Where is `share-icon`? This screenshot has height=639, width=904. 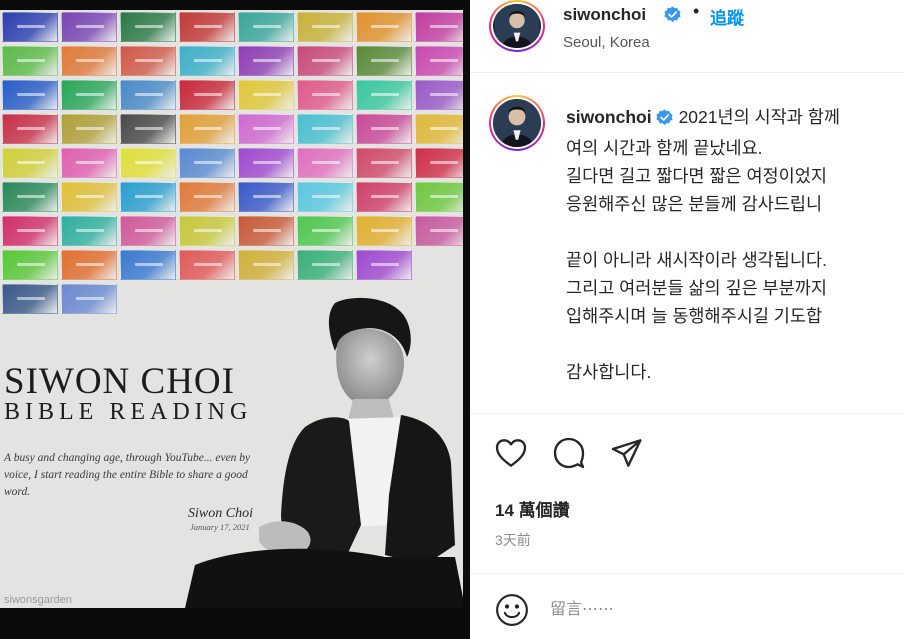 share-icon is located at coordinates (626, 453).